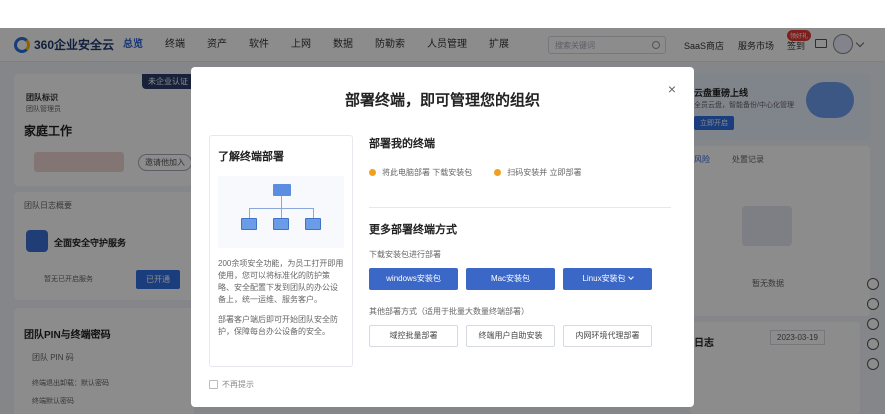 The image size is (885, 414). I want to click on linux-package-button: Linux安装包, so click(607, 279).